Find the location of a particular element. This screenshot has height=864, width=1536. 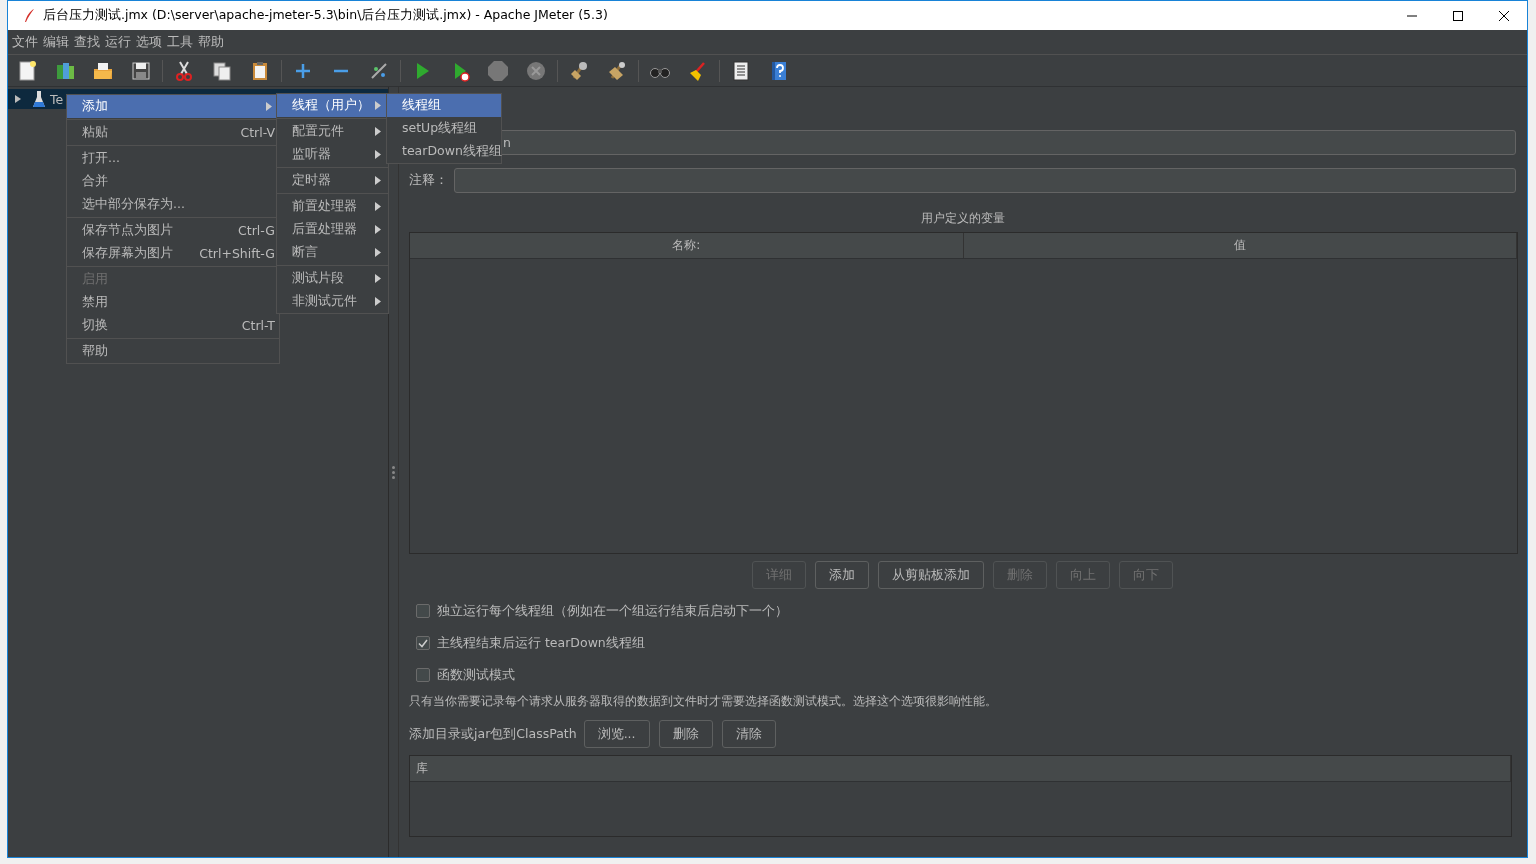

checkbox-label: 函数测试模式 is located at coordinates (476, 675).